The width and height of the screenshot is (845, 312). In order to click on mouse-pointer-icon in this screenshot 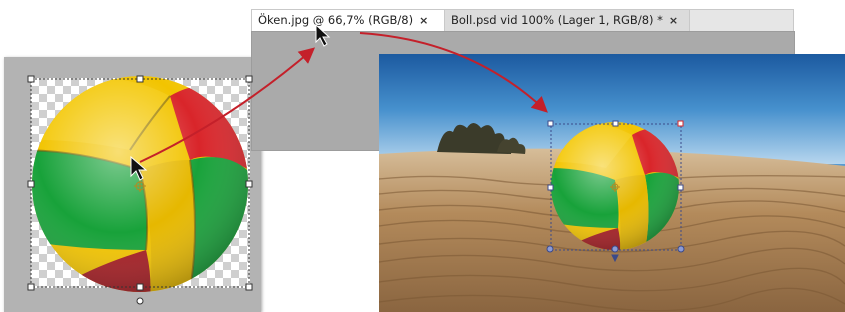, I will do `click(323, 35)`.